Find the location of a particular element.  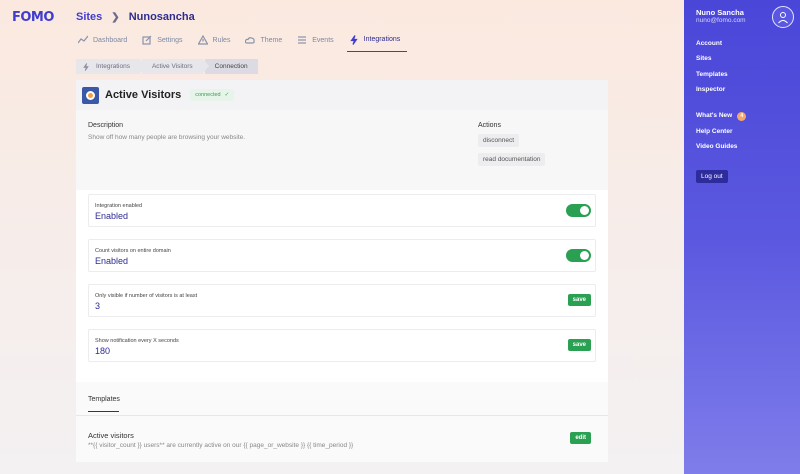

sidebar-item-account: Account is located at coordinates (709, 43).